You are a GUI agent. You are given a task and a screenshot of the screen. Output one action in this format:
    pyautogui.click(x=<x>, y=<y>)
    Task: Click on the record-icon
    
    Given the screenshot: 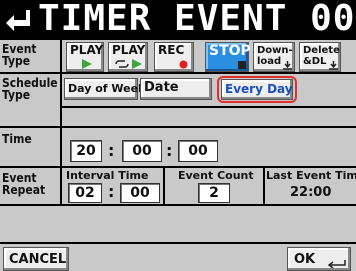 What is the action you would take?
    pyautogui.click(x=183, y=64)
    